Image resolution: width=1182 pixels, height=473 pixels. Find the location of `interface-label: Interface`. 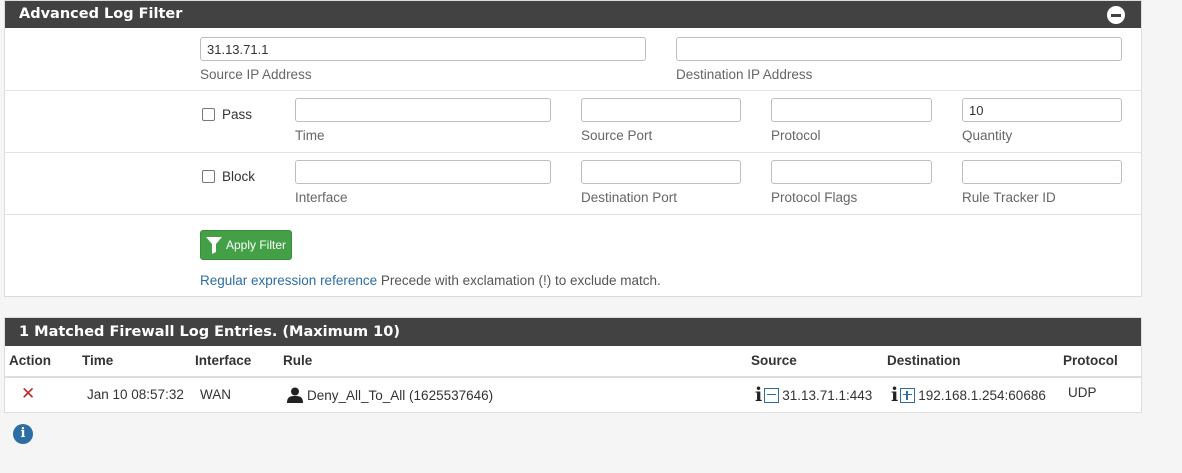

interface-label: Interface is located at coordinates (321, 197).